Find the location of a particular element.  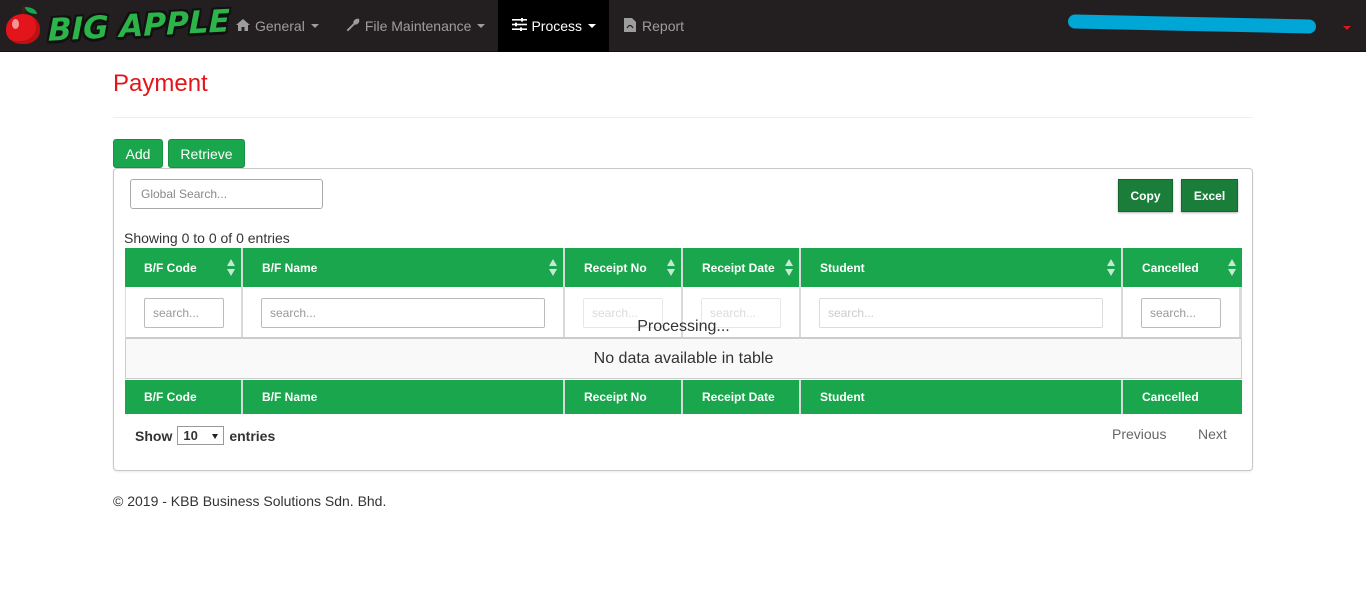

column-header-bf-code: B/F Code is located at coordinates (184, 267).